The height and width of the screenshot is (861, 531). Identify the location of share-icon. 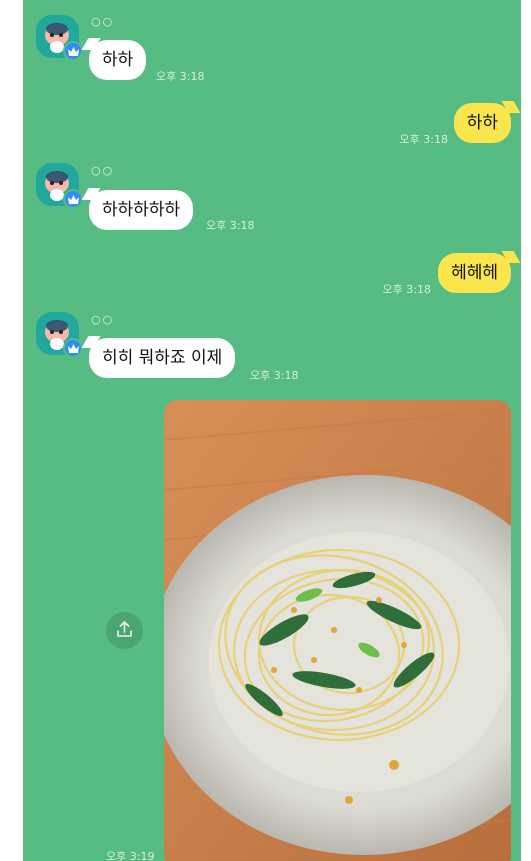
(124, 629).